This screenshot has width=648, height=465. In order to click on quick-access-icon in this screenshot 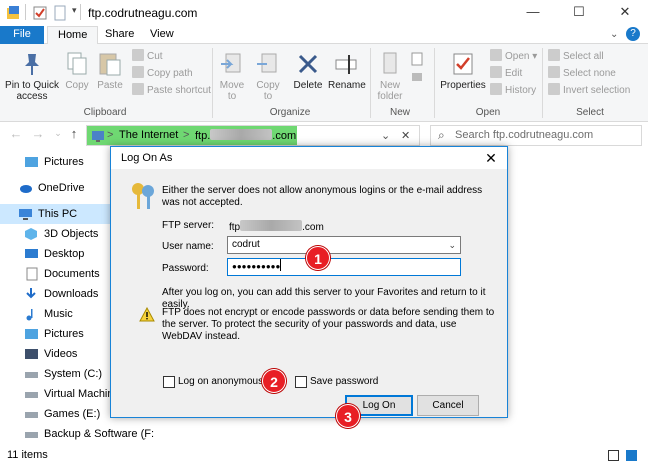, I will do `click(14, 13)`.